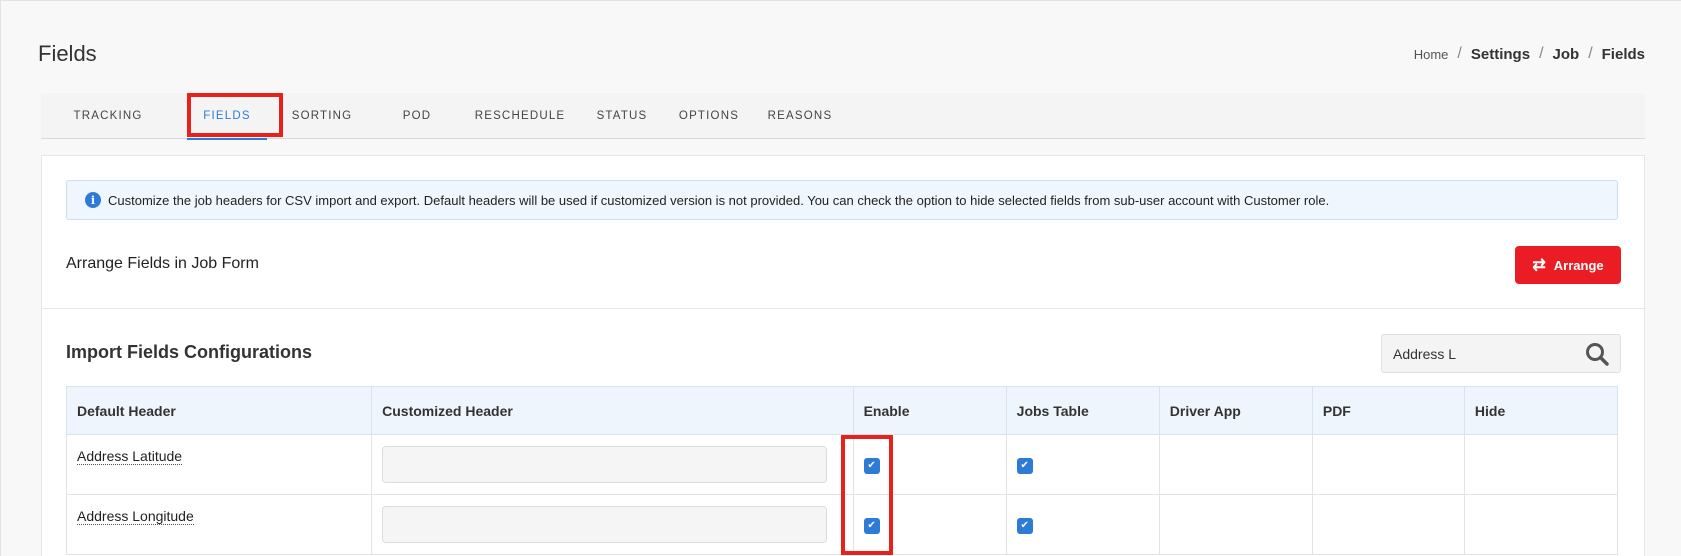  What do you see at coordinates (1235, 410) in the screenshot?
I see `column-header-driver-app: Driver App` at bounding box center [1235, 410].